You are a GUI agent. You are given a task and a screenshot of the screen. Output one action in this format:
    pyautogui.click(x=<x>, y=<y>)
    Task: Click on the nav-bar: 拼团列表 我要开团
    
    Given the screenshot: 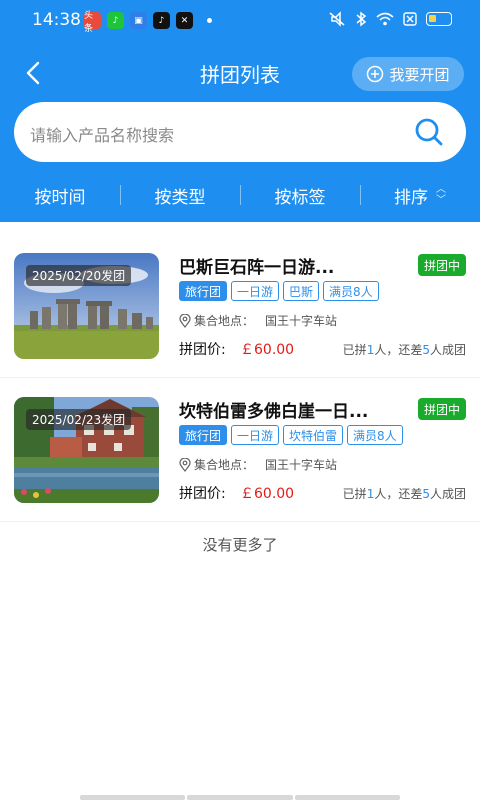 What is the action you would take?
    pyautogui.click(x=240, y=73)
    